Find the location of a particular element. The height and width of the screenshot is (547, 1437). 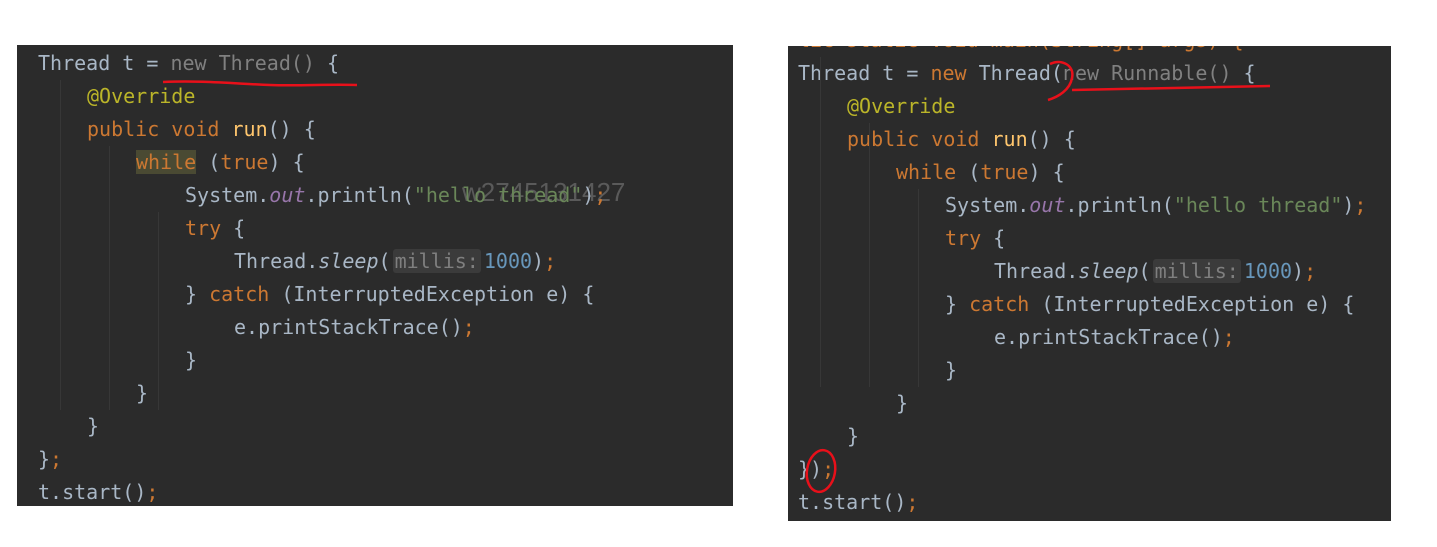

code-token: new Thread() is located at coordinates (242, 63).